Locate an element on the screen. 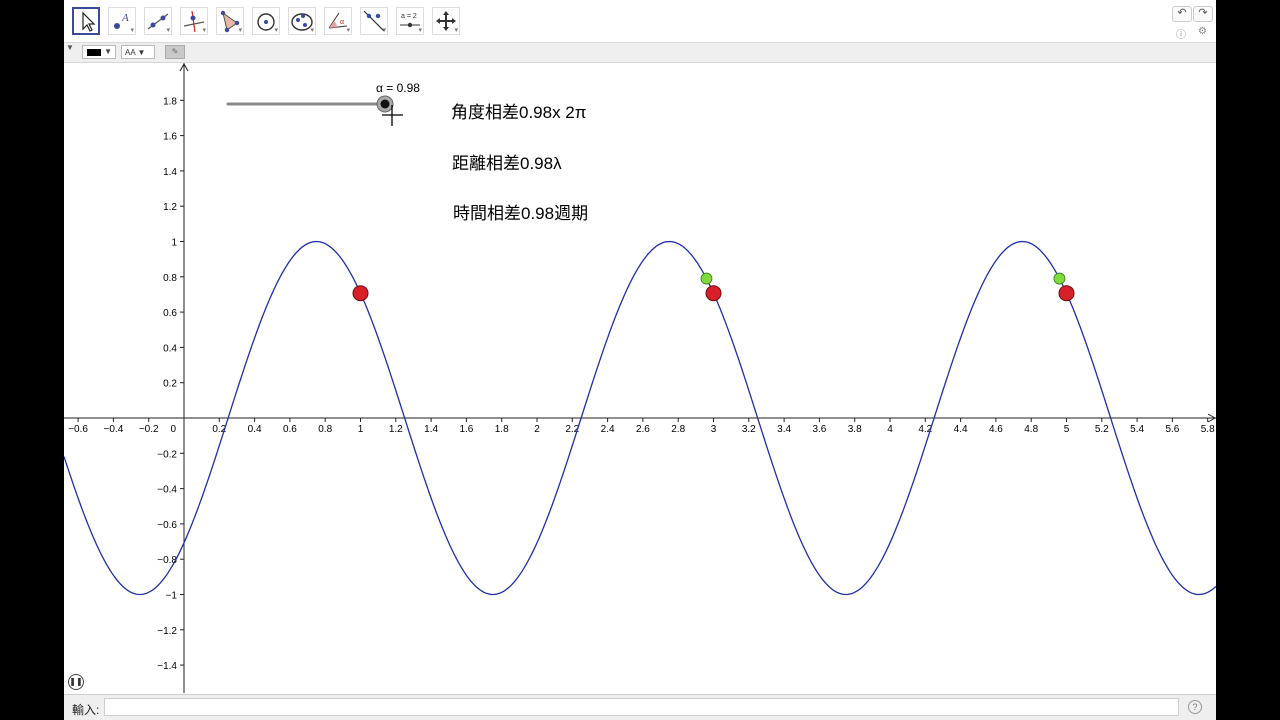 The image size is (1280, 720). polygon-tool-button: ▾ is located at coordinates (230, 21).